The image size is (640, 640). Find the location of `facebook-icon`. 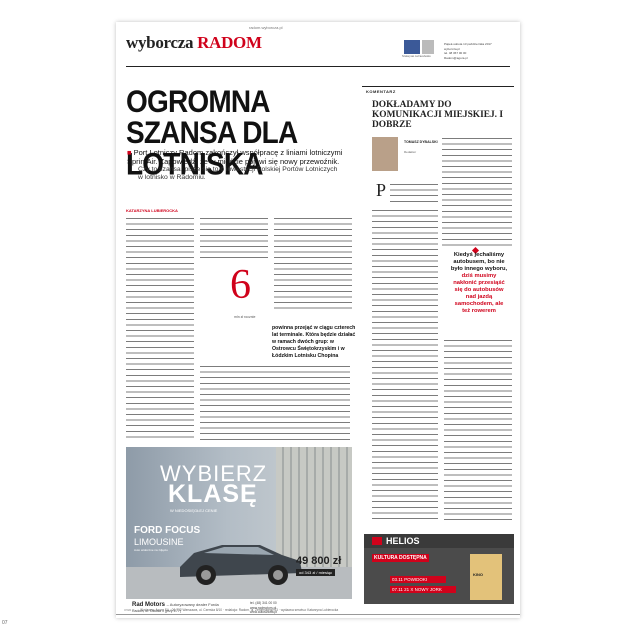

facebook-icon is located at coordinates (412, 47).